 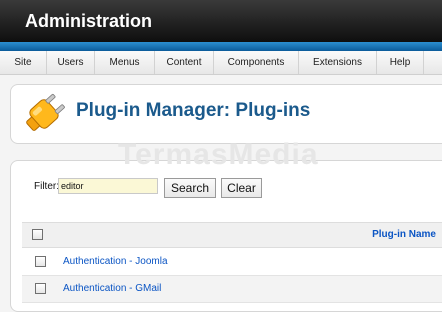 I want to click on menu-users: Users, so click(x=71, y=62).